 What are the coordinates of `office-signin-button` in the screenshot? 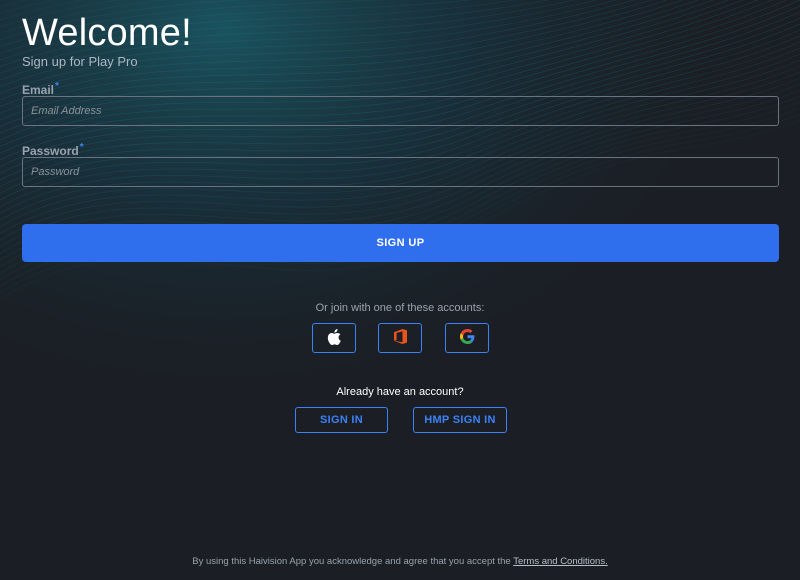 It's located at (400, 338).